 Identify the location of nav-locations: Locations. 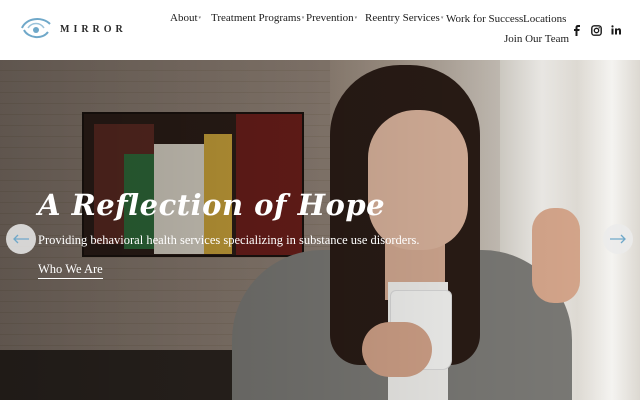
(544, 19).